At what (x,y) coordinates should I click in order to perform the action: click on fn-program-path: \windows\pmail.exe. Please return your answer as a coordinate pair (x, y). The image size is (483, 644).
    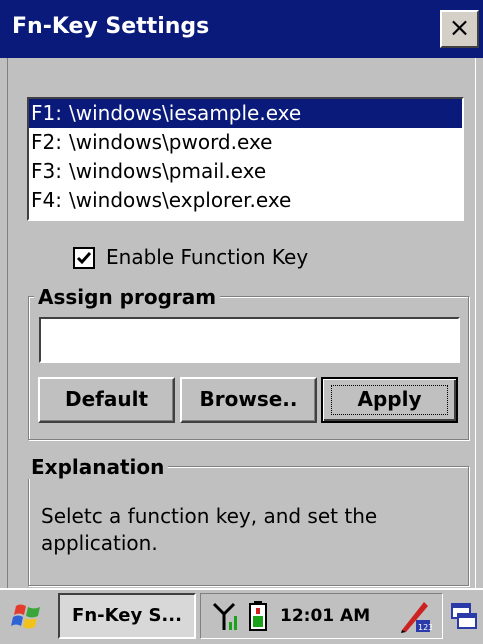
    Looking at the image, I should click on (168, 171).